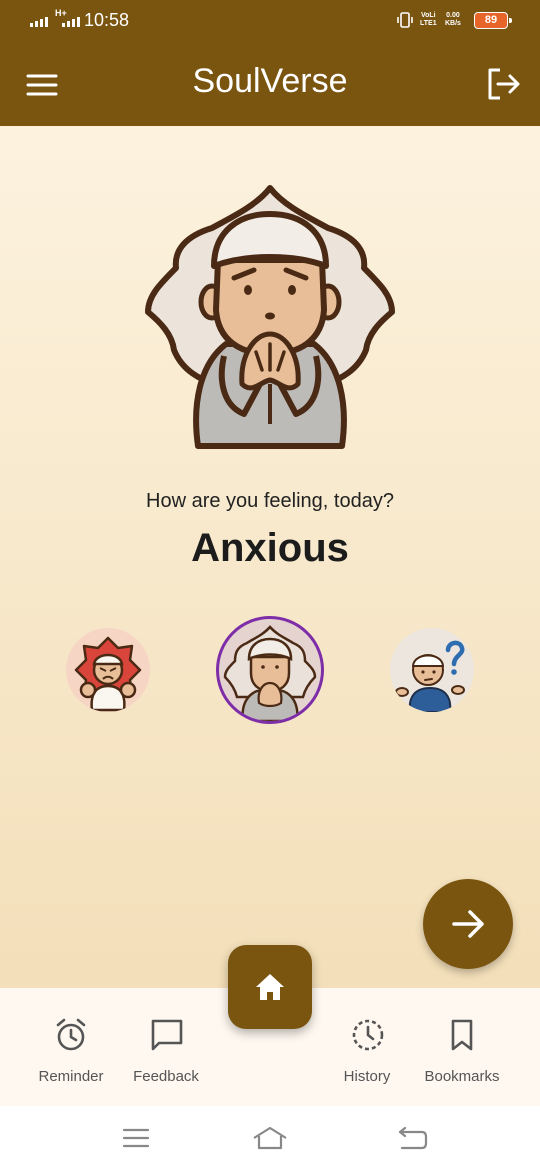 Image resolution: width=540 pixels, height=1170 pixels. I want to click on system-home-icon, so click(270, 1138).